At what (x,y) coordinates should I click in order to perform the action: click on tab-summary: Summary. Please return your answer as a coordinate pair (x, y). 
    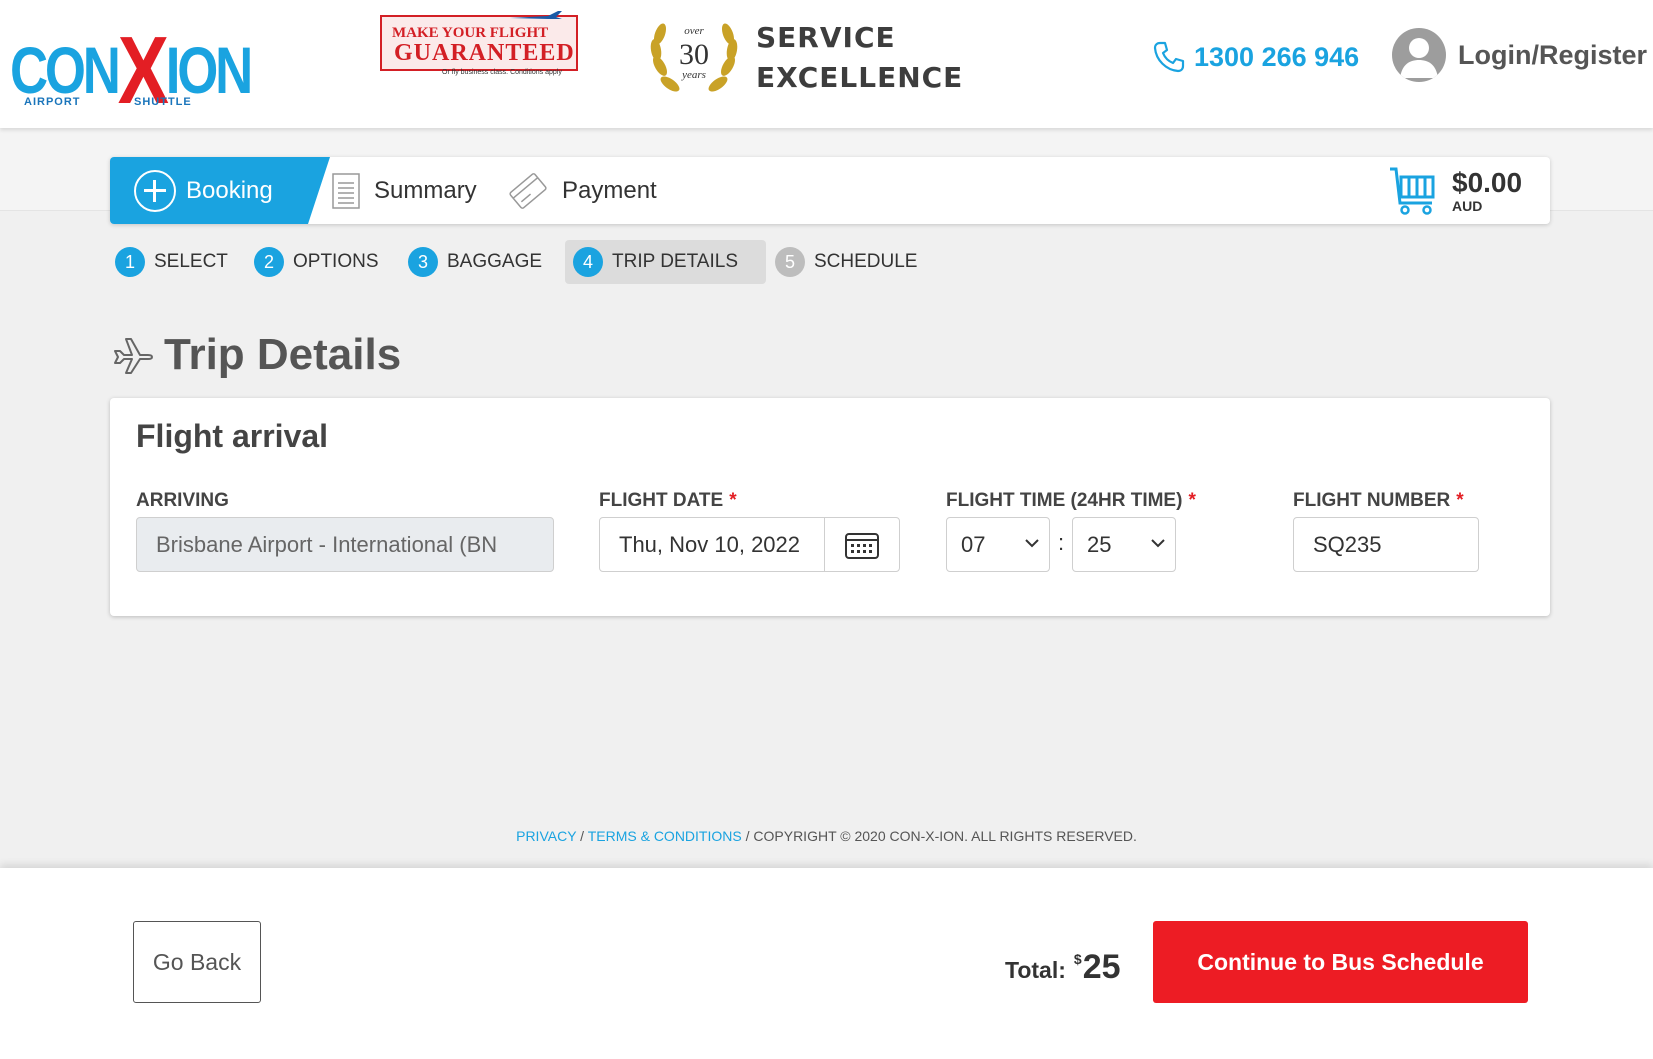
    Looking at the image, I should click on (404, 190).